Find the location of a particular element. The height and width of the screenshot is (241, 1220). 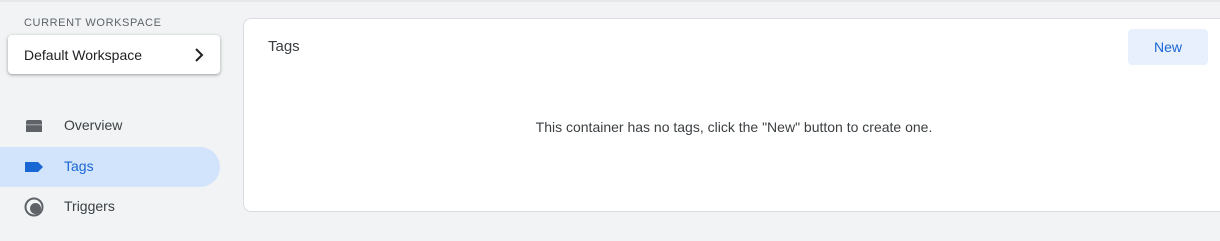

sidebar-item-triggers: Triggers is located at coordinates (110, 207).